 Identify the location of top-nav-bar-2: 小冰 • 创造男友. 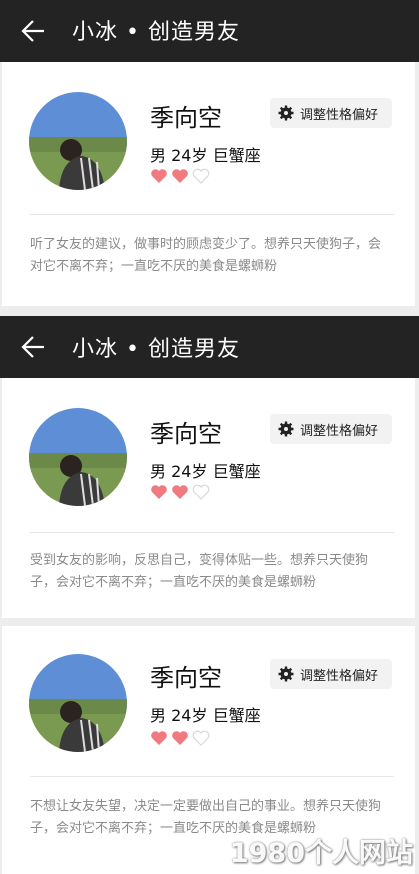
(209, 347).